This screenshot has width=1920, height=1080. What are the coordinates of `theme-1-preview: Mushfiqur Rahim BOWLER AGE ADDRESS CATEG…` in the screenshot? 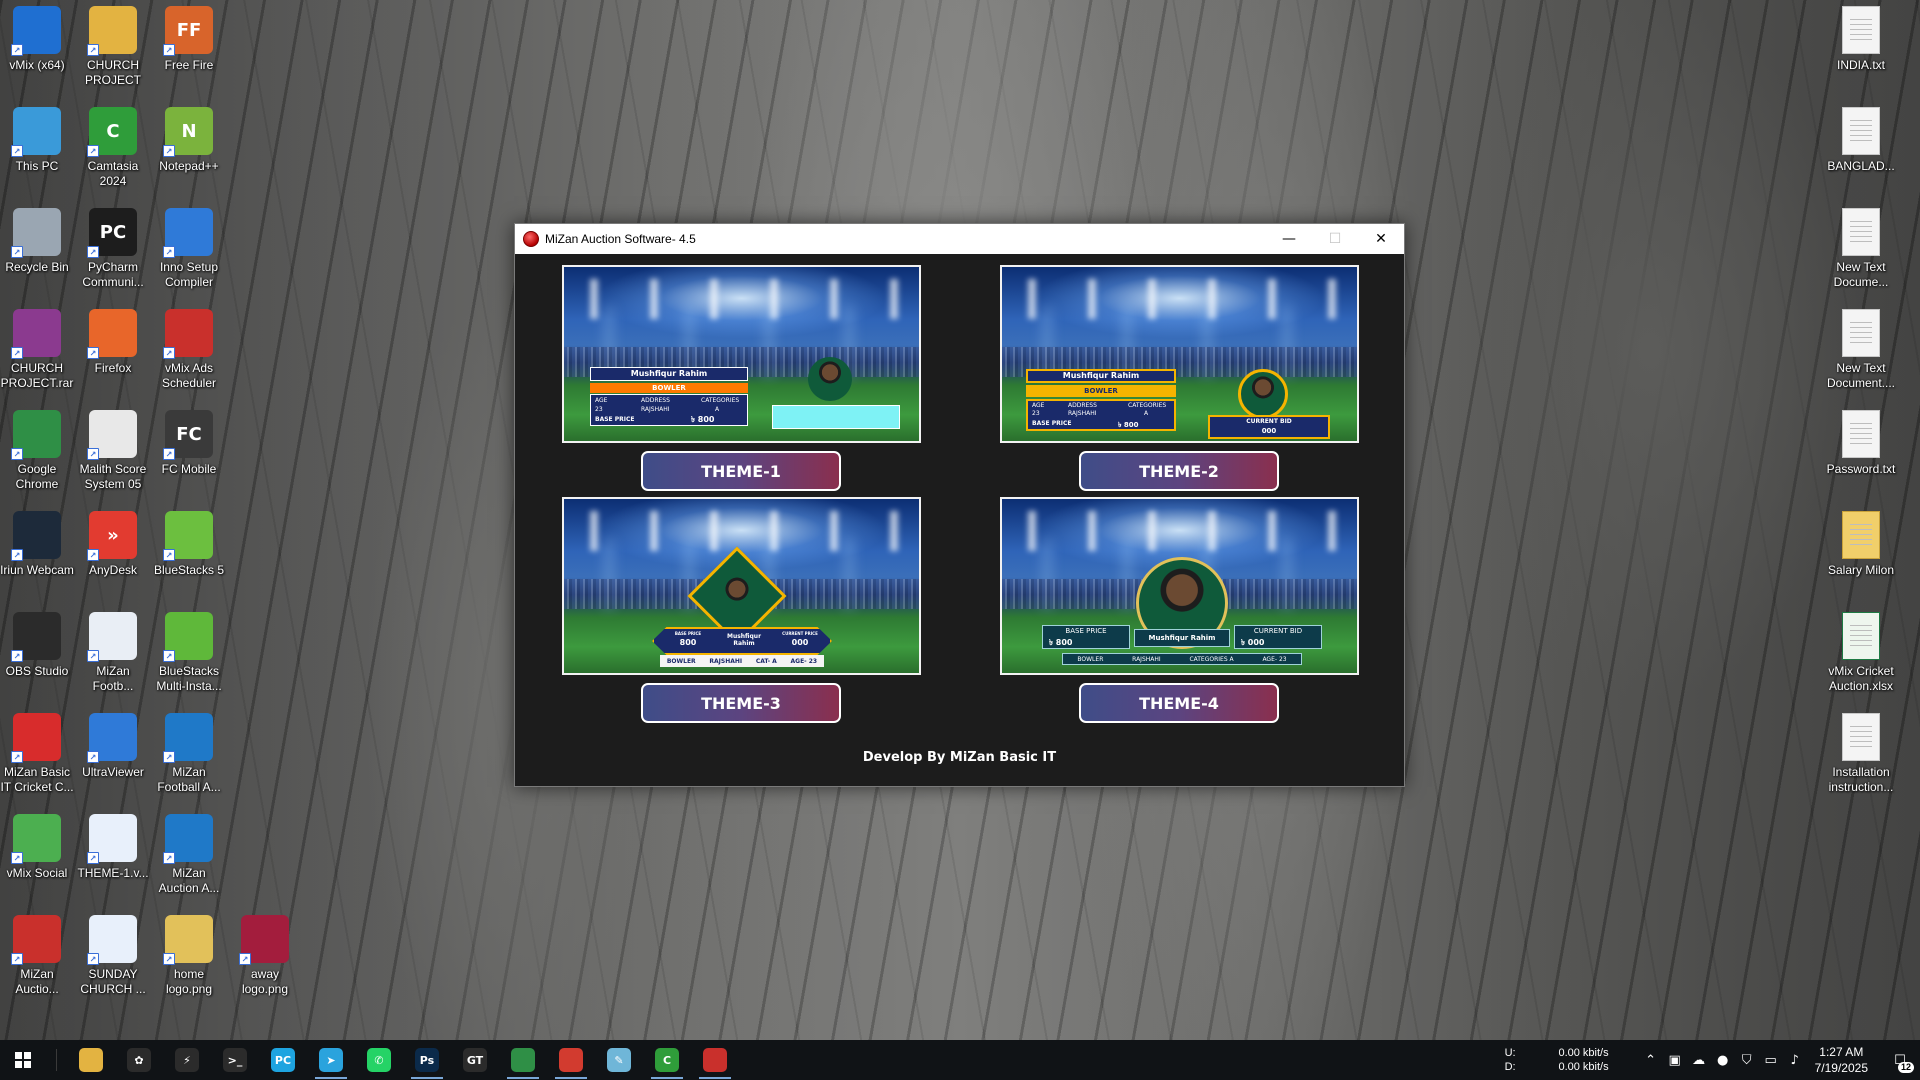 It's located at (741, 354).